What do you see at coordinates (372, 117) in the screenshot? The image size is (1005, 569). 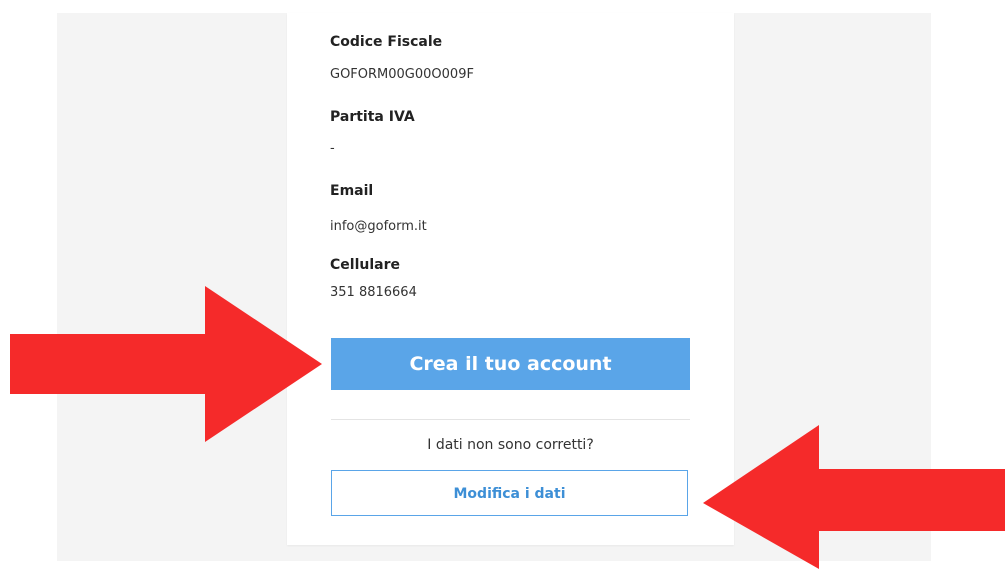 I see `vat-label: Partita IVA` at bounding box center [372, 117].